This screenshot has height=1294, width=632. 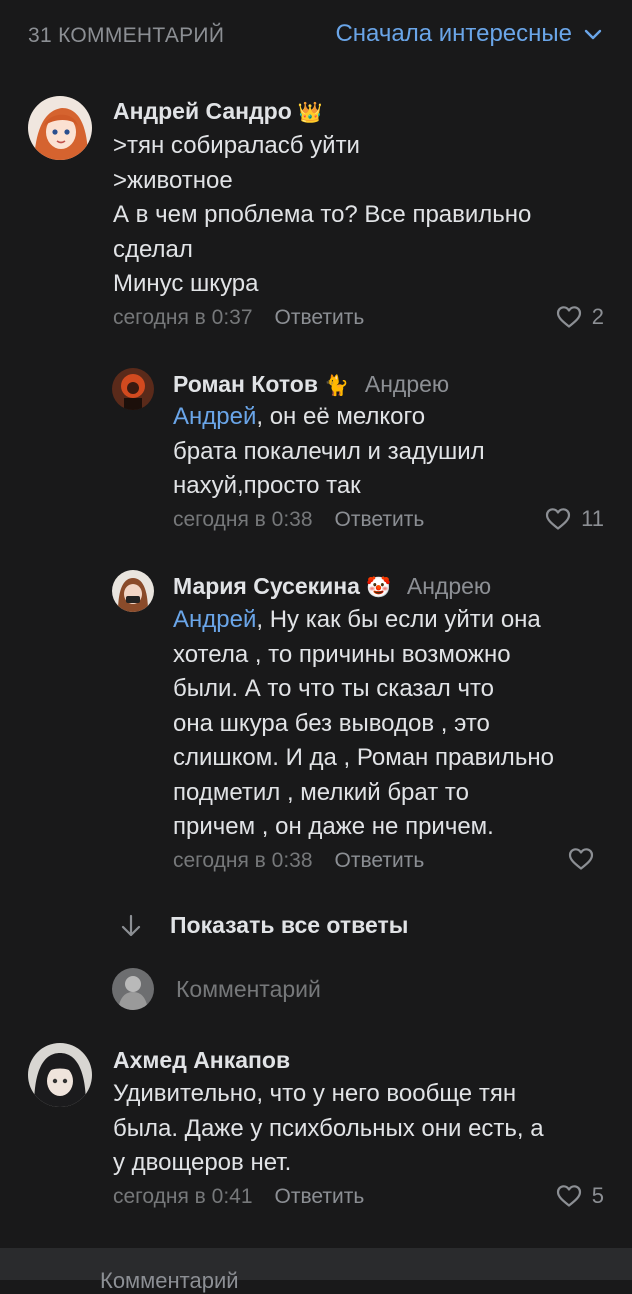 I want to click on comment-line: сделал, so click(x=153, y=249).